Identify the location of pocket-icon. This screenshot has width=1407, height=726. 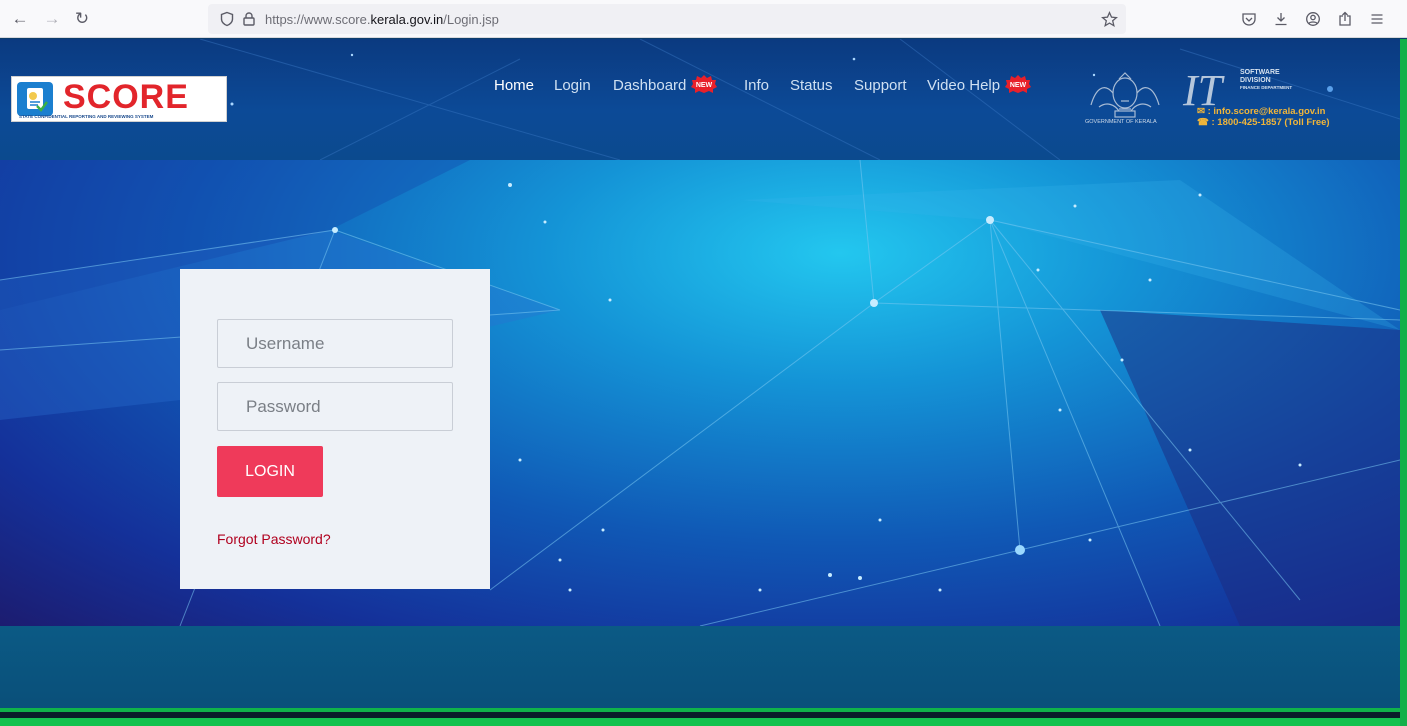
(1249, 19).